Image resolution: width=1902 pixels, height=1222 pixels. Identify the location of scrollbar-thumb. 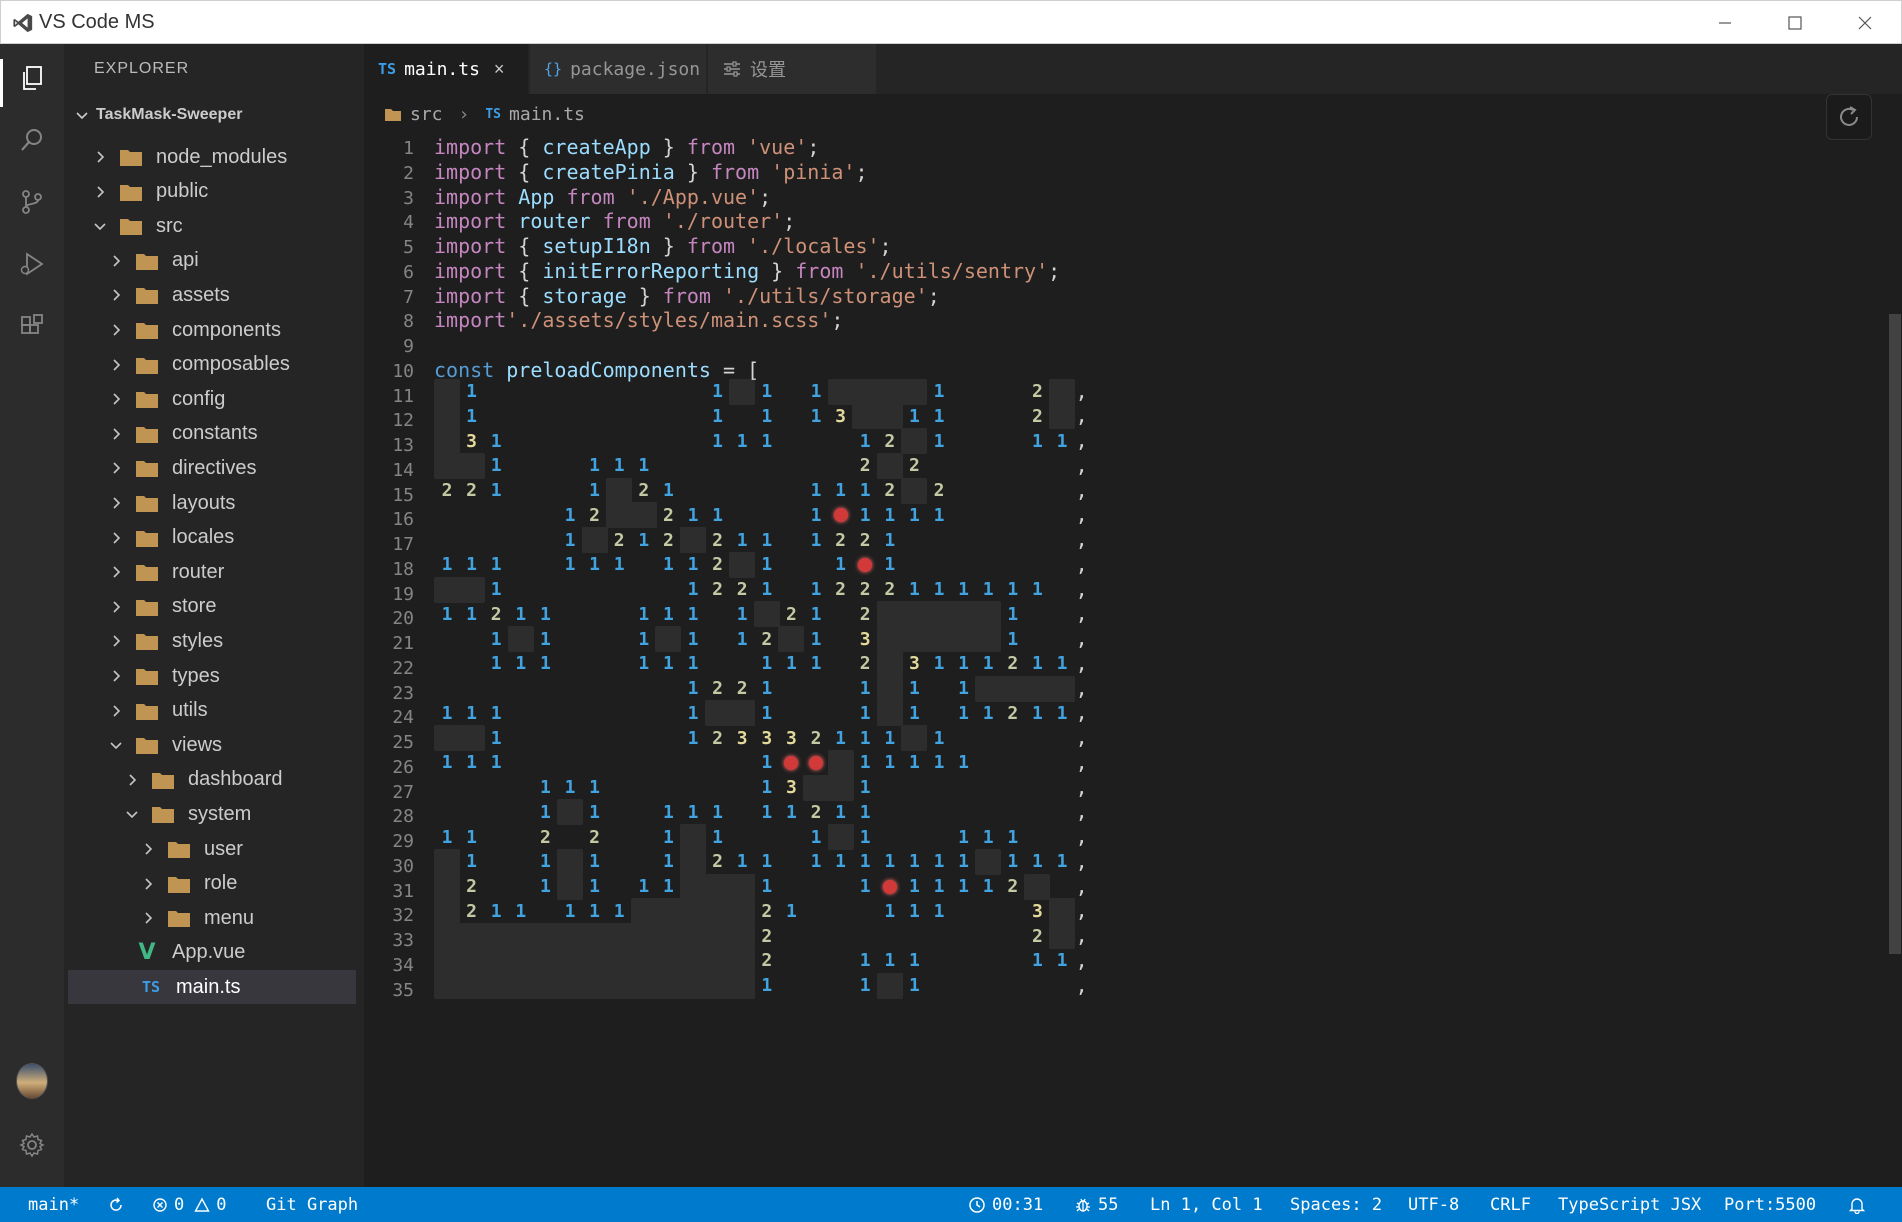
(1895, 634).